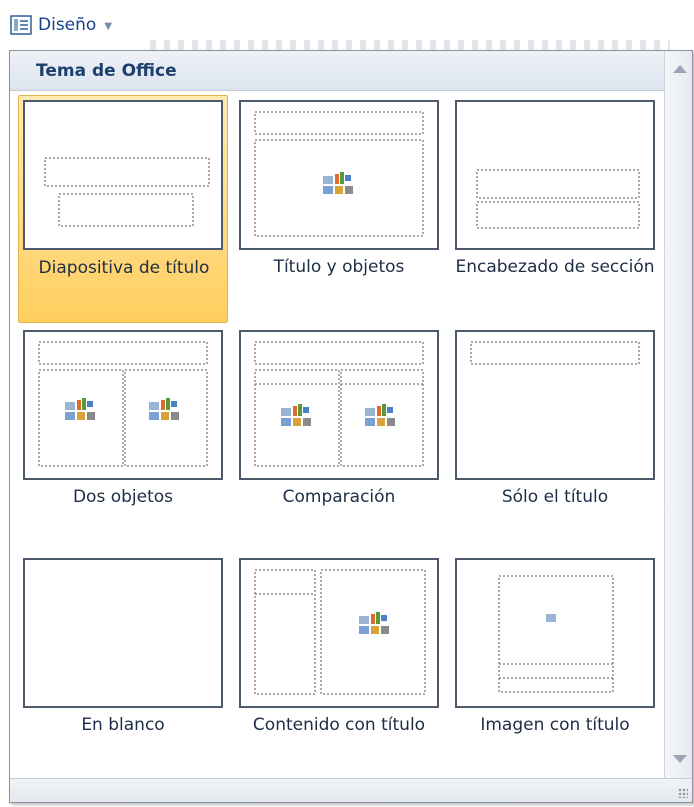 The image size is (694, 807). I want to click on layout-label: Contenido con título, so click(339, 725).